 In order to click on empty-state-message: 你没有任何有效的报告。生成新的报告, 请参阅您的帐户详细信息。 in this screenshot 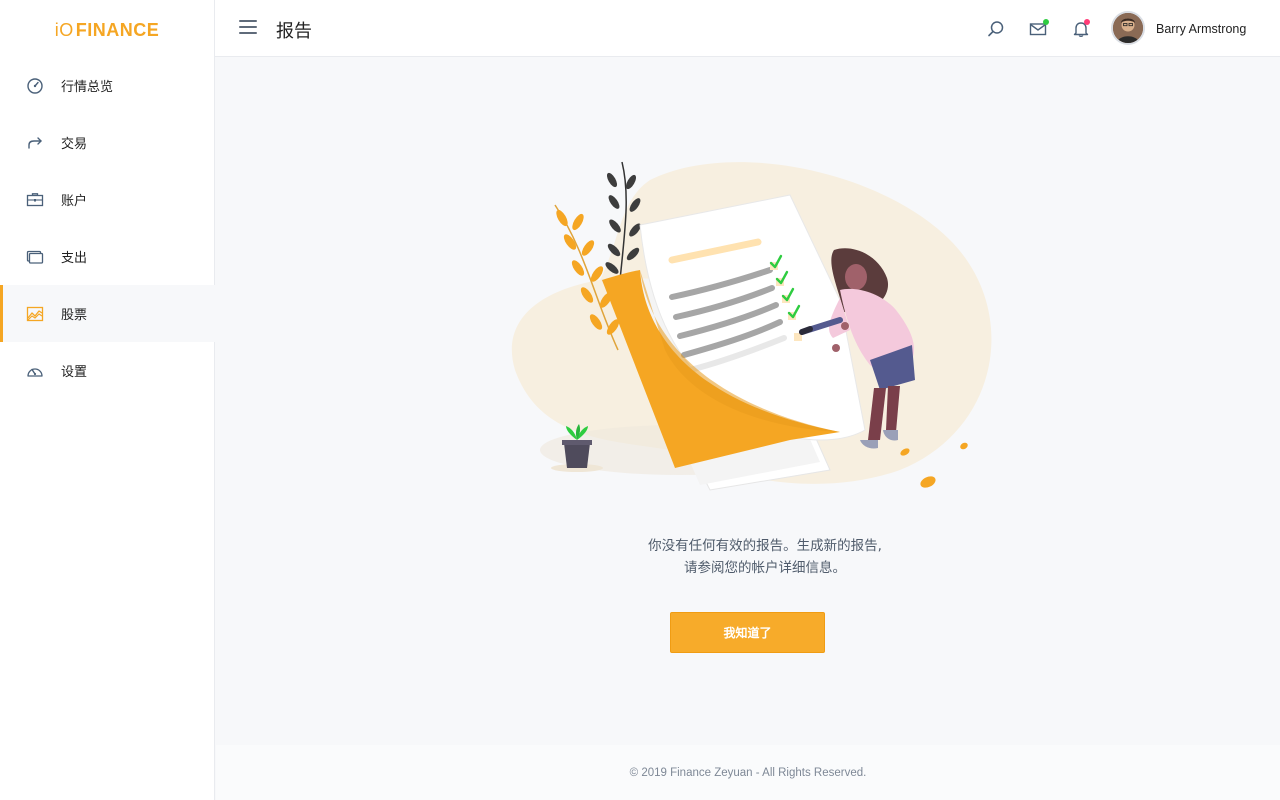, I will do `click(765, 557)`.